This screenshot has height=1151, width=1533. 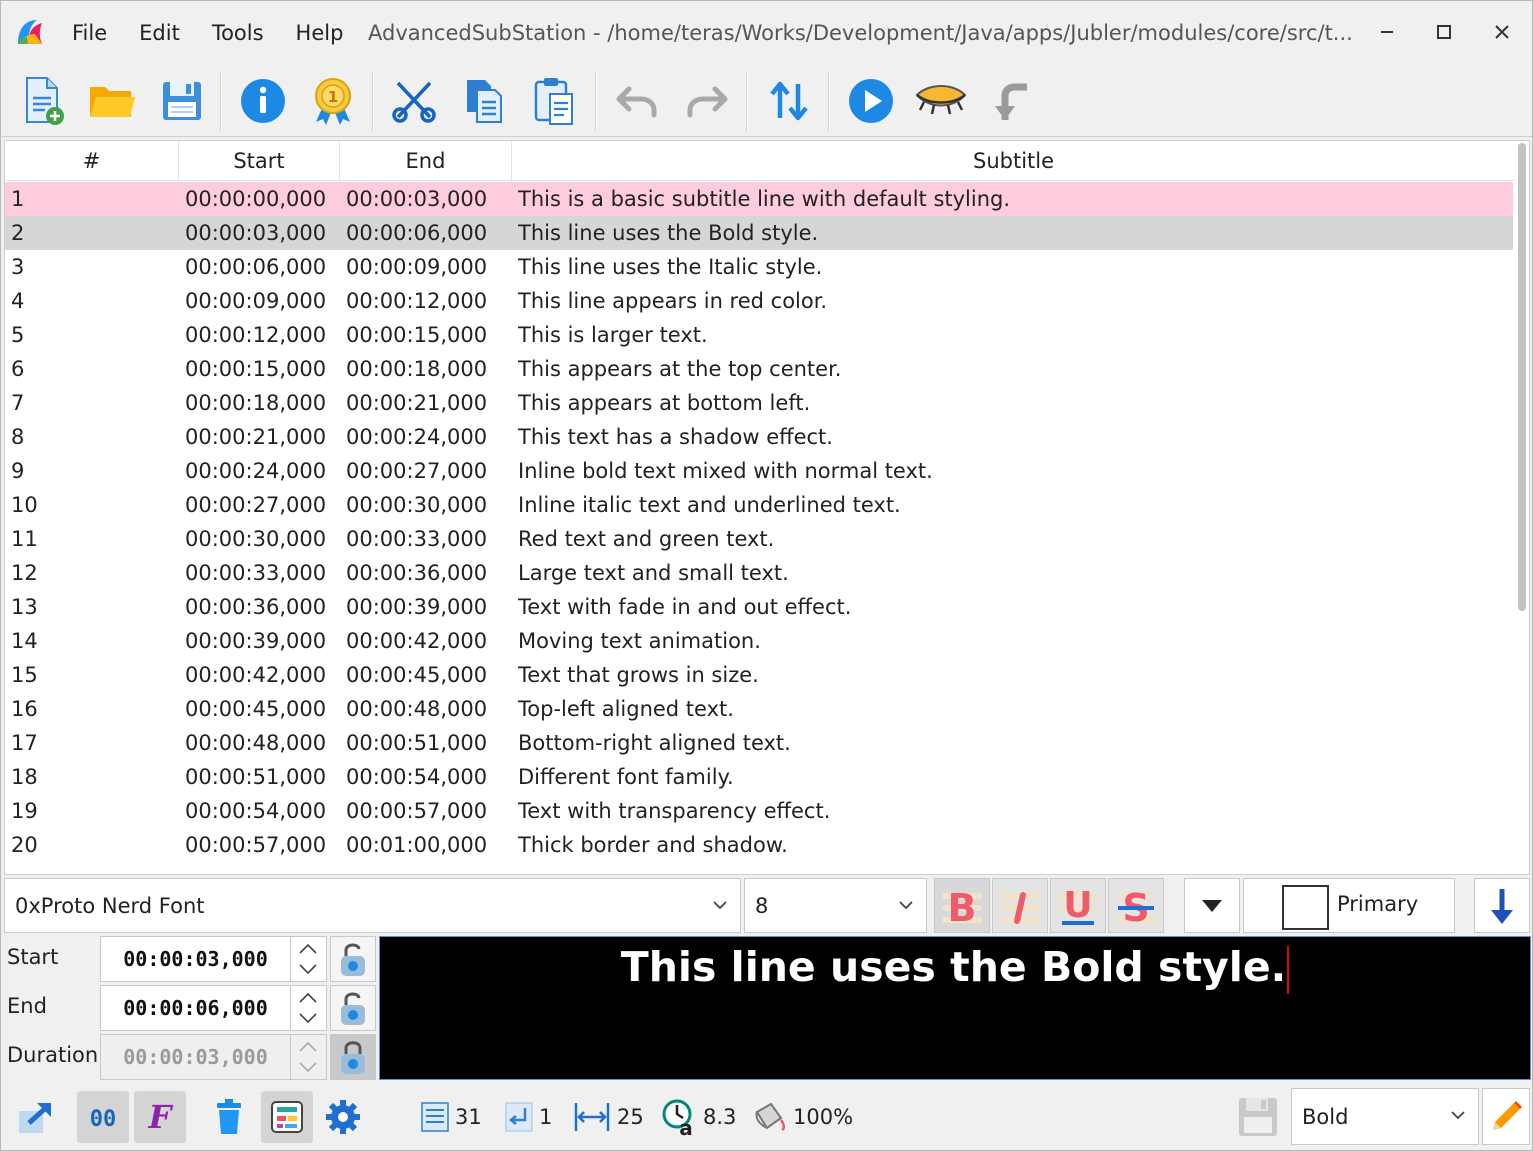 I want to click on sort-icon, so click(x=789, y=101).